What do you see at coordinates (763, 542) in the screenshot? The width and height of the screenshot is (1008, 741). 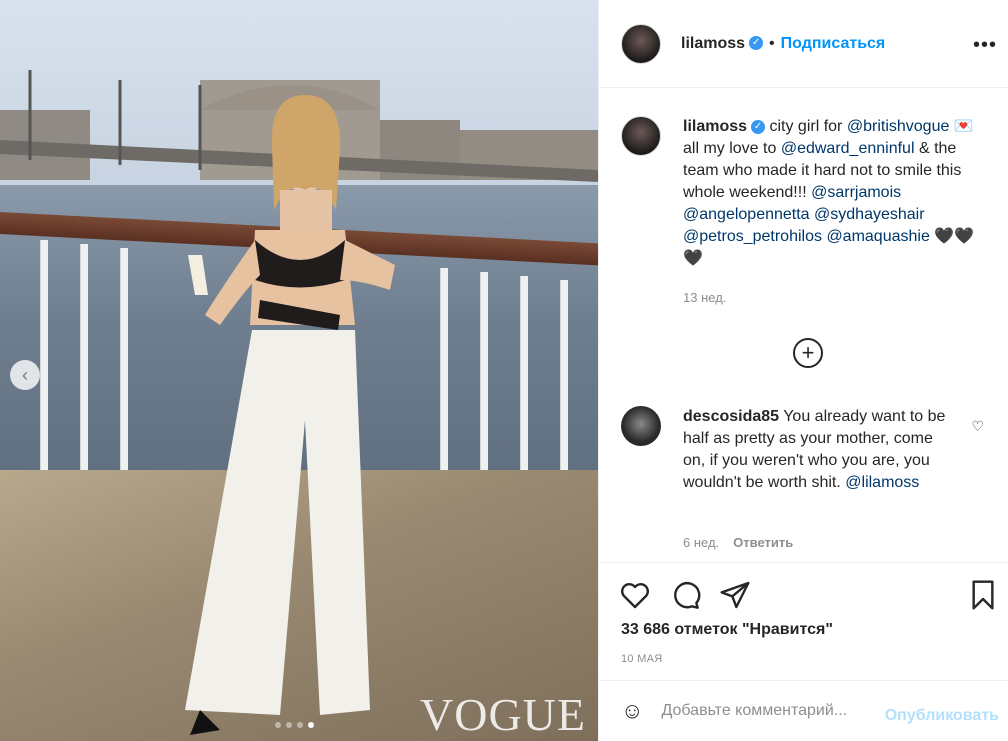 I see `reply-button: Ответить` at bounding box center [763, 542].